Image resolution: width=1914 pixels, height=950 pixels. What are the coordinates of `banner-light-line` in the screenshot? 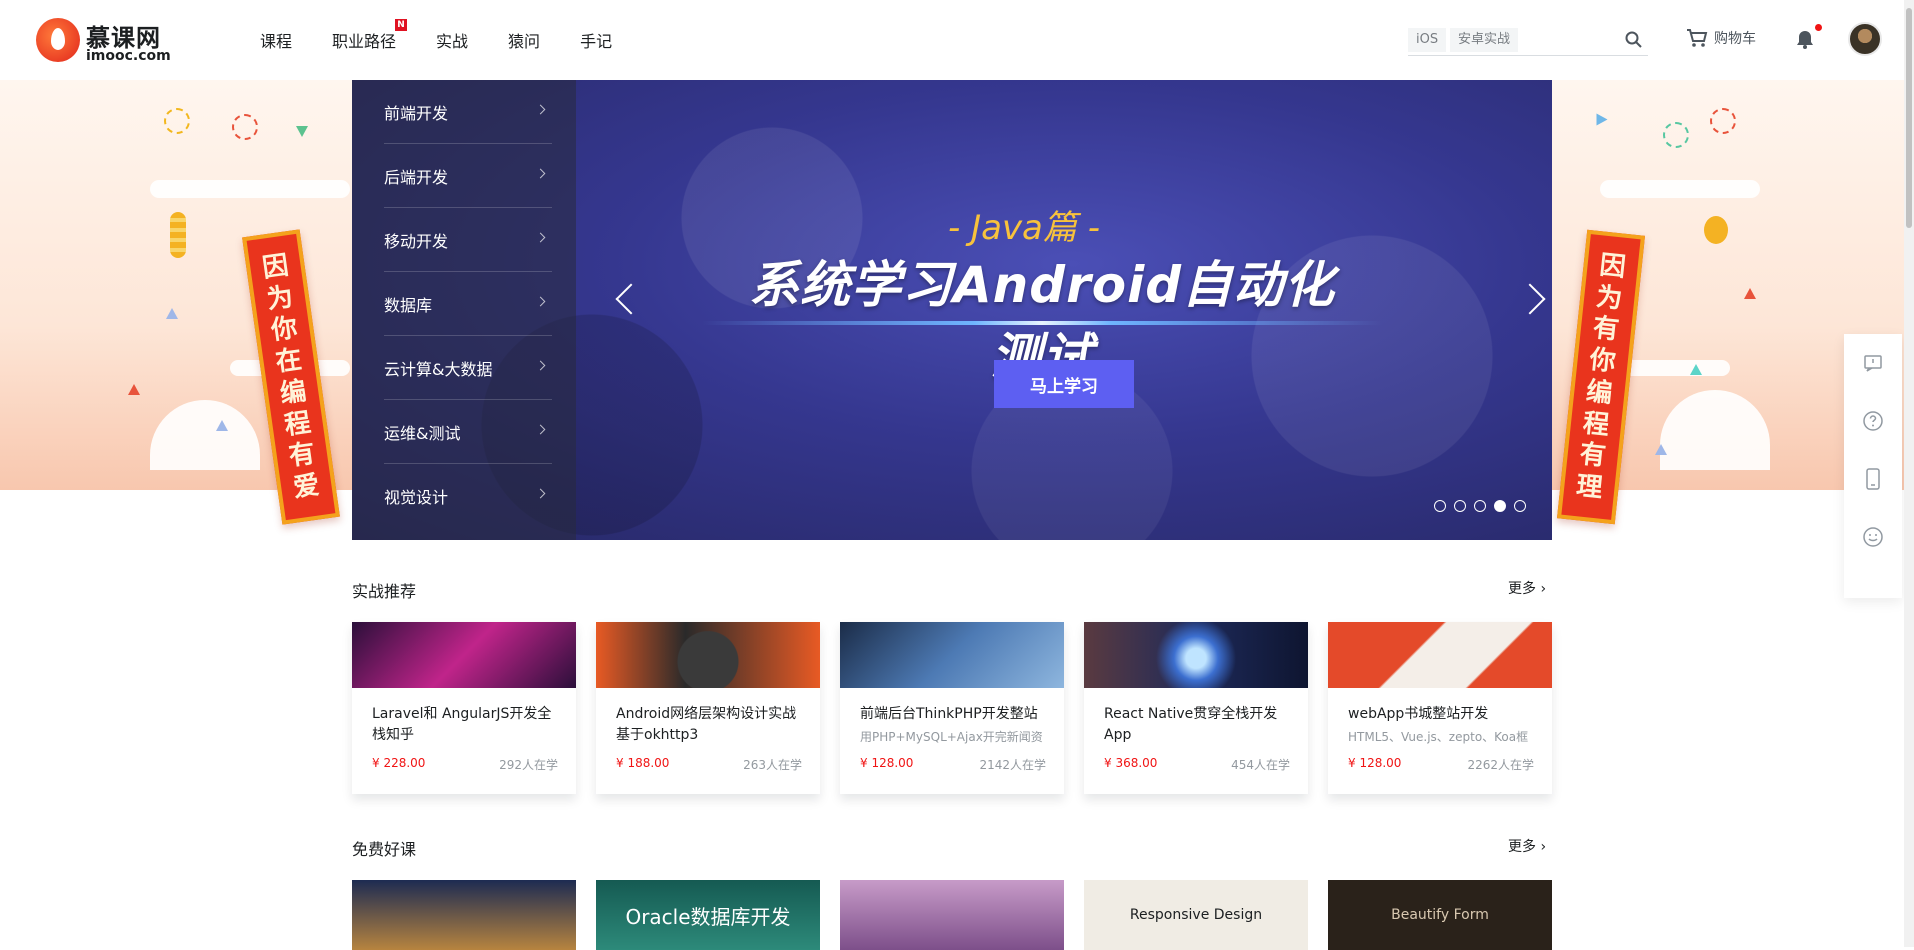 It's located at (1042, 323).